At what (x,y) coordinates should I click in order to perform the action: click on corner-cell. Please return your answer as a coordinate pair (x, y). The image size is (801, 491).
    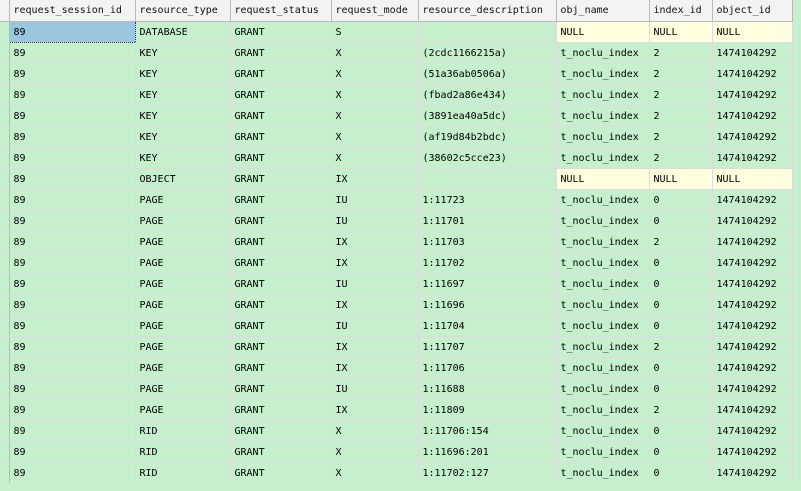
    Looking at the image, I should click on (5, 11).